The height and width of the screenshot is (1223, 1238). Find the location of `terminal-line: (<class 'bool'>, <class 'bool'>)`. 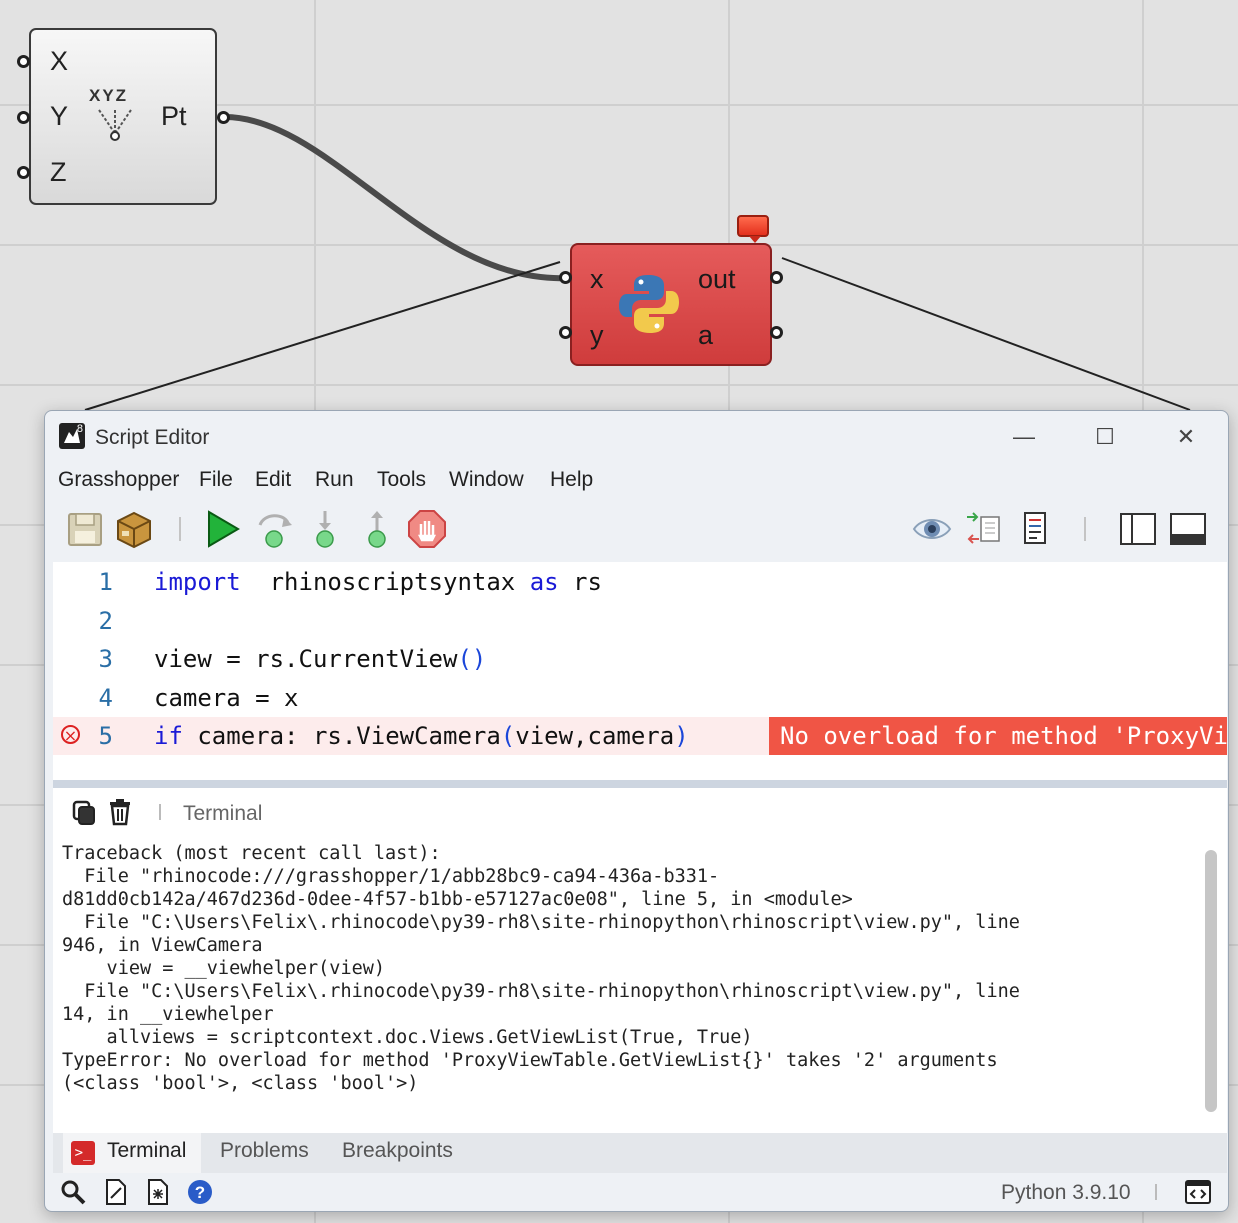

terminal-line: (<class 'bool'>, <class 'bool'>) is located at coordinates (240, 1083).